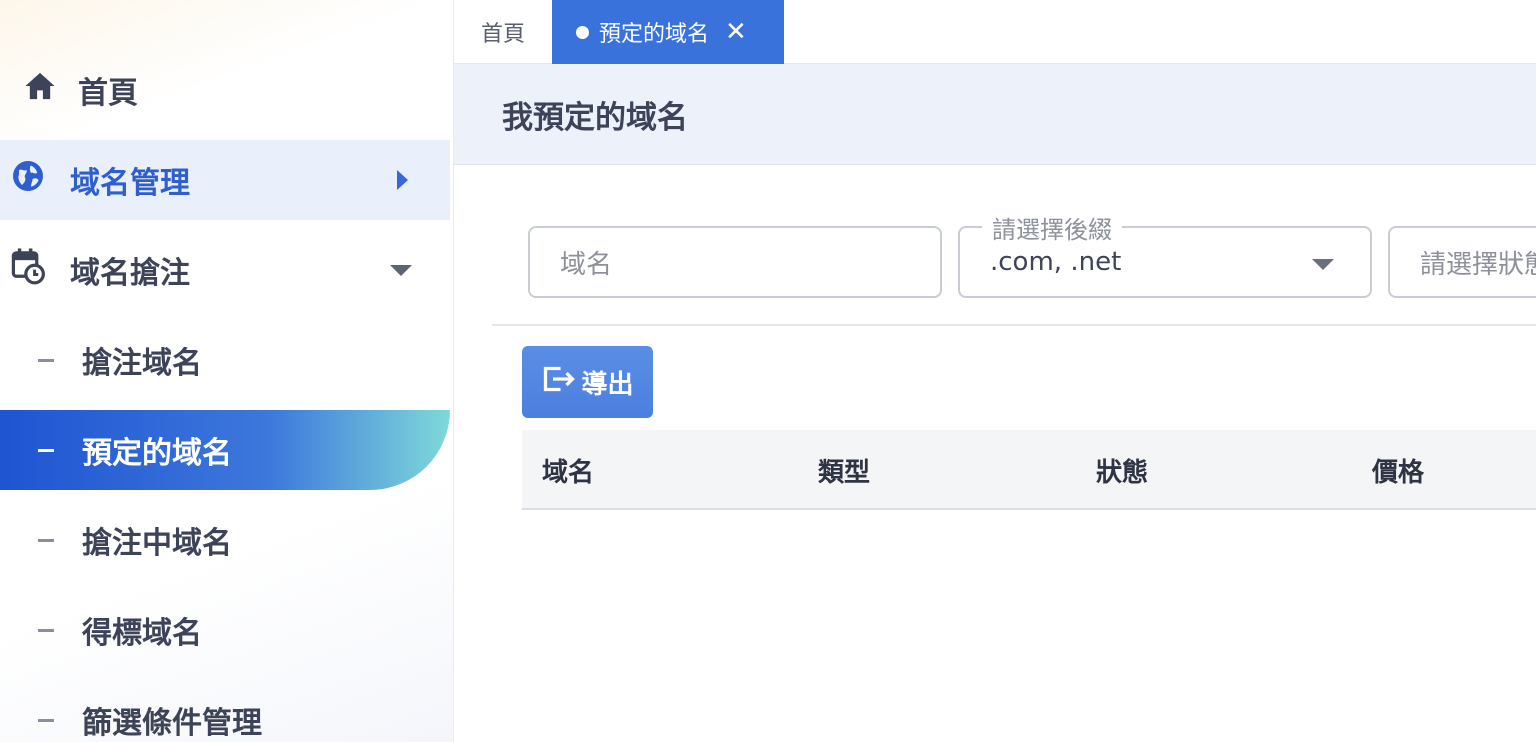 The height and width of the screenshot is (742, 1536). What do you see at coordinates (225, 270) in the screenshot?
I see `sidebar-item-domain-grab: 域名搶注` at bounding box center [225, 270].